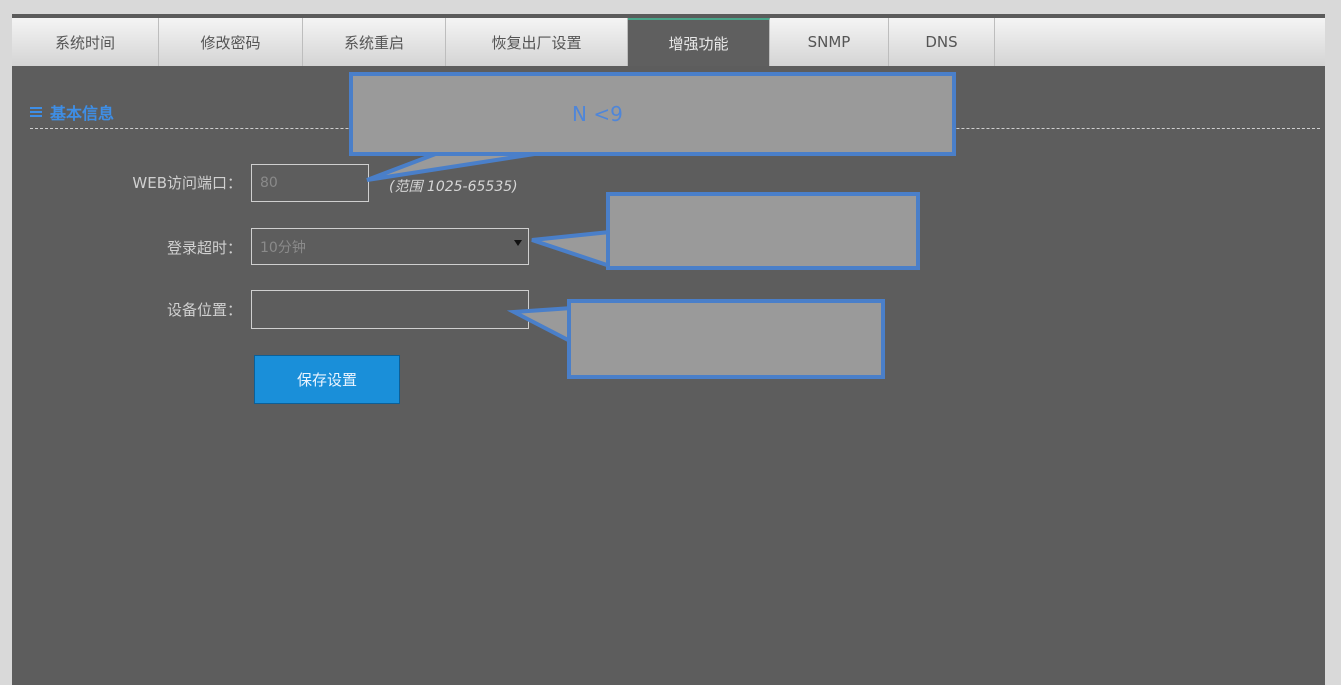 This screenshot has height=685, width=1341. I want to click on save-button-label: 保存设置, so click(326, 380).